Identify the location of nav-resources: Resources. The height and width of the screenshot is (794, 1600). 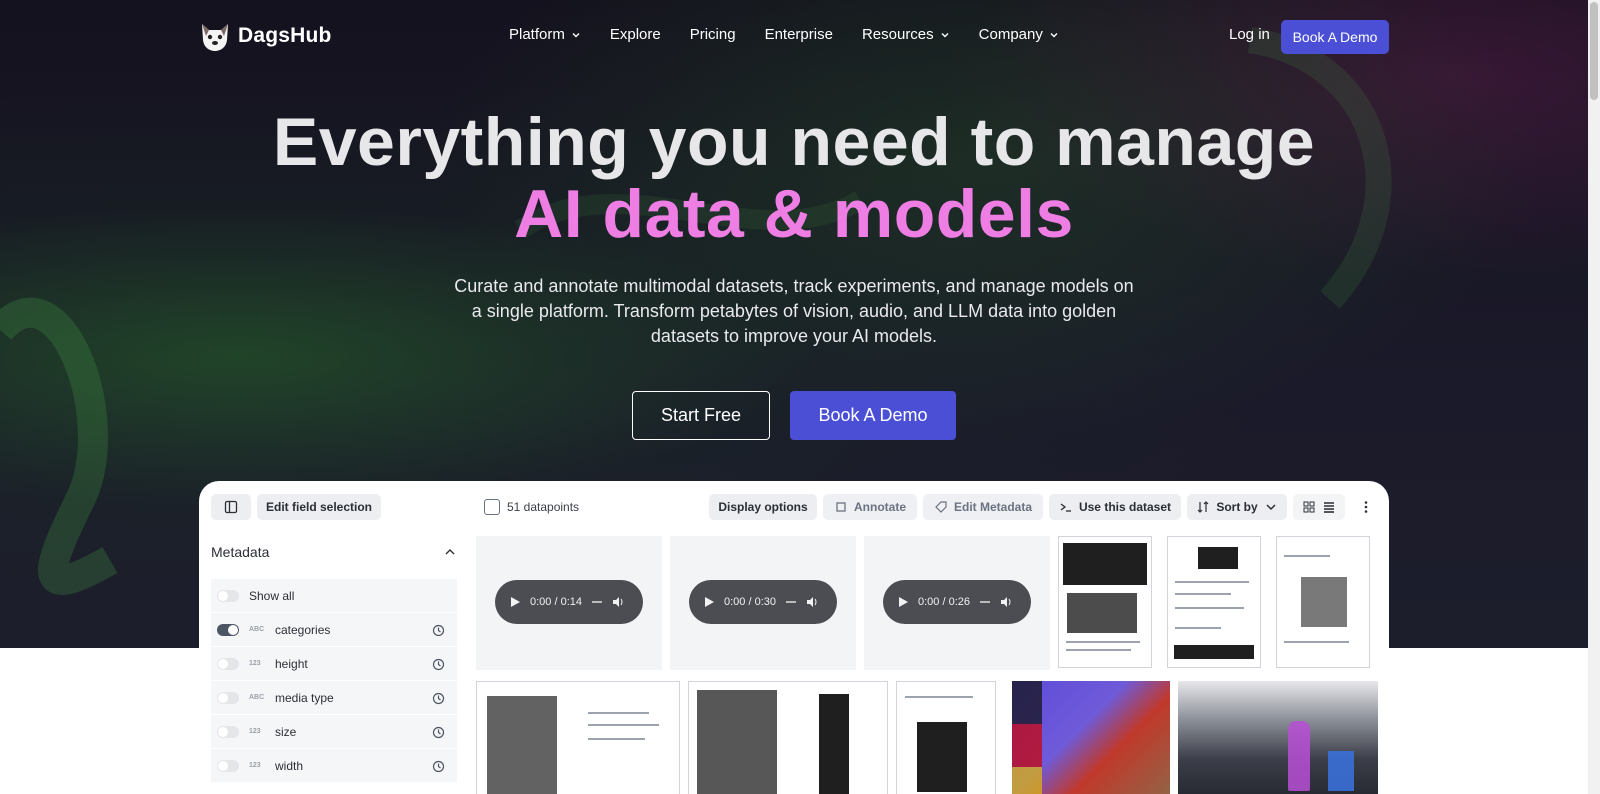
(906, 34).